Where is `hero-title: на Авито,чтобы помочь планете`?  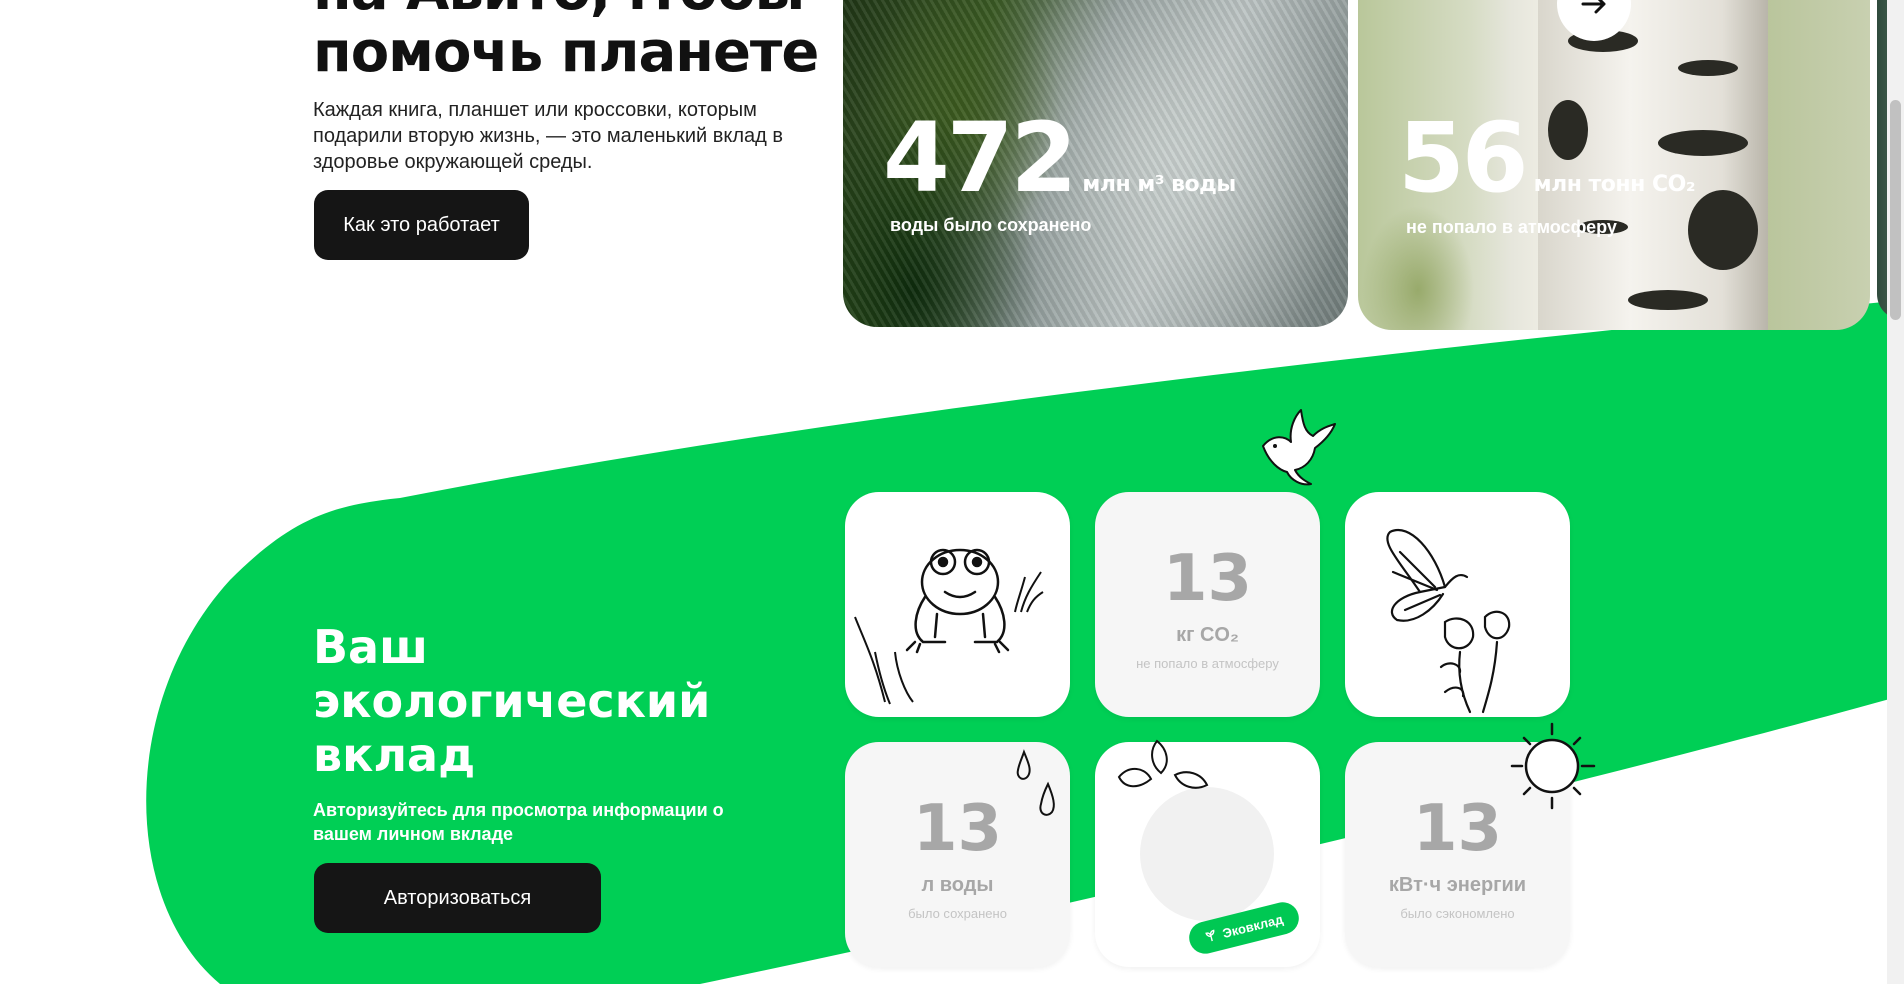
hero-title: на Авито,чтобы помочь планете is located at coordinates (593, 42).